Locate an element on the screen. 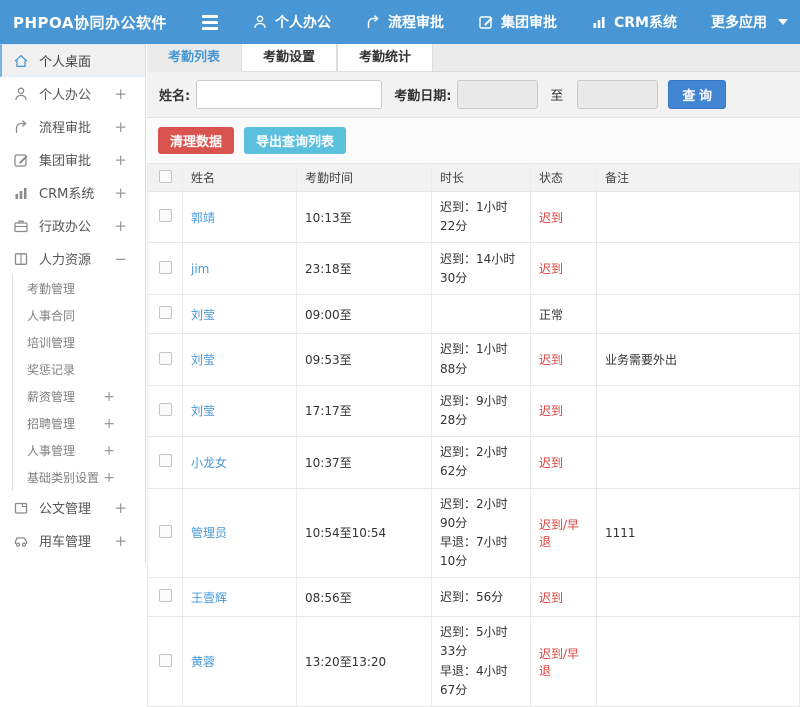 This screenshot has height=707, width=800. employee-name-link: 管理员 is located at coordinates (240, 533).